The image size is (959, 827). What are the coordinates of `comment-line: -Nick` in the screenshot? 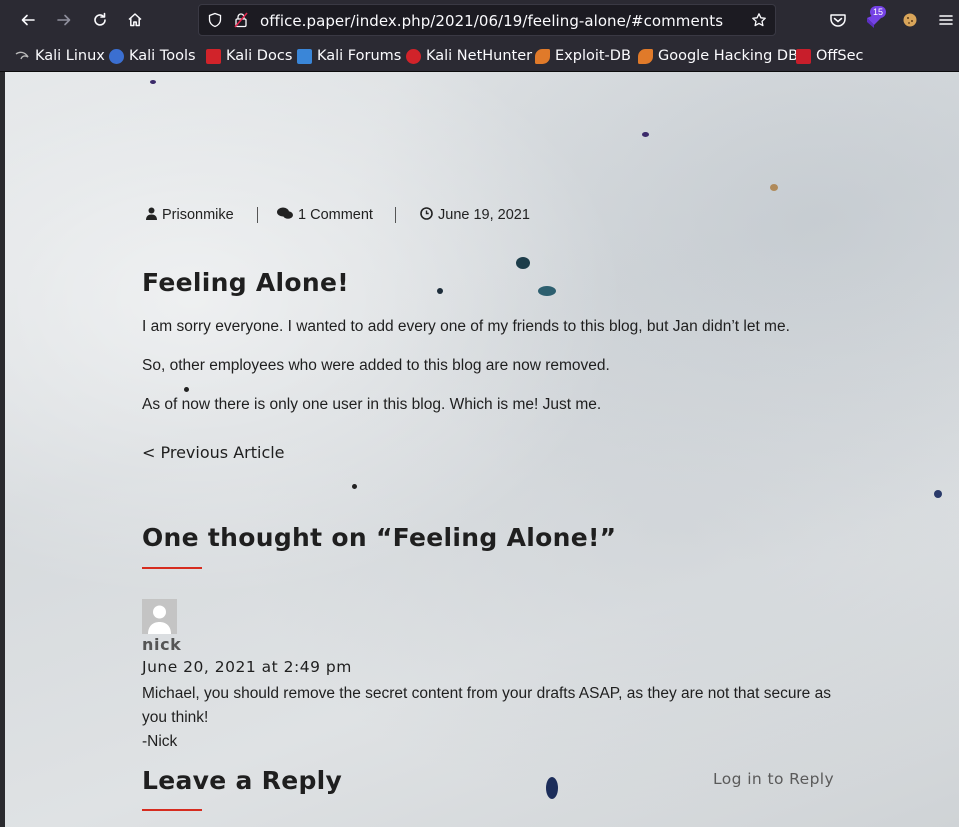 It's located at (160, 741).